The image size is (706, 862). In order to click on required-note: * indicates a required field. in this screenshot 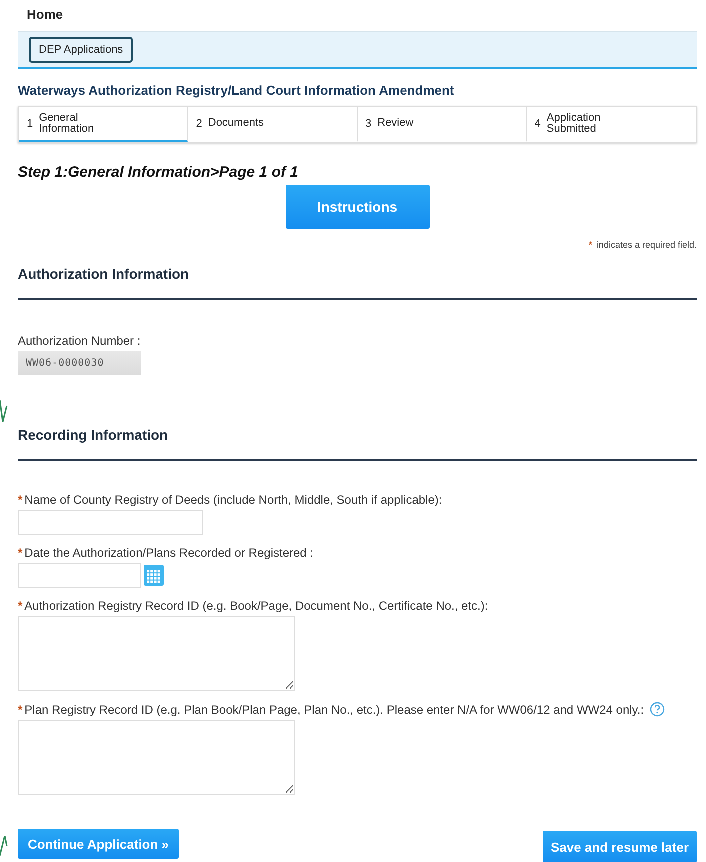, I will do `click(642, 245)`.